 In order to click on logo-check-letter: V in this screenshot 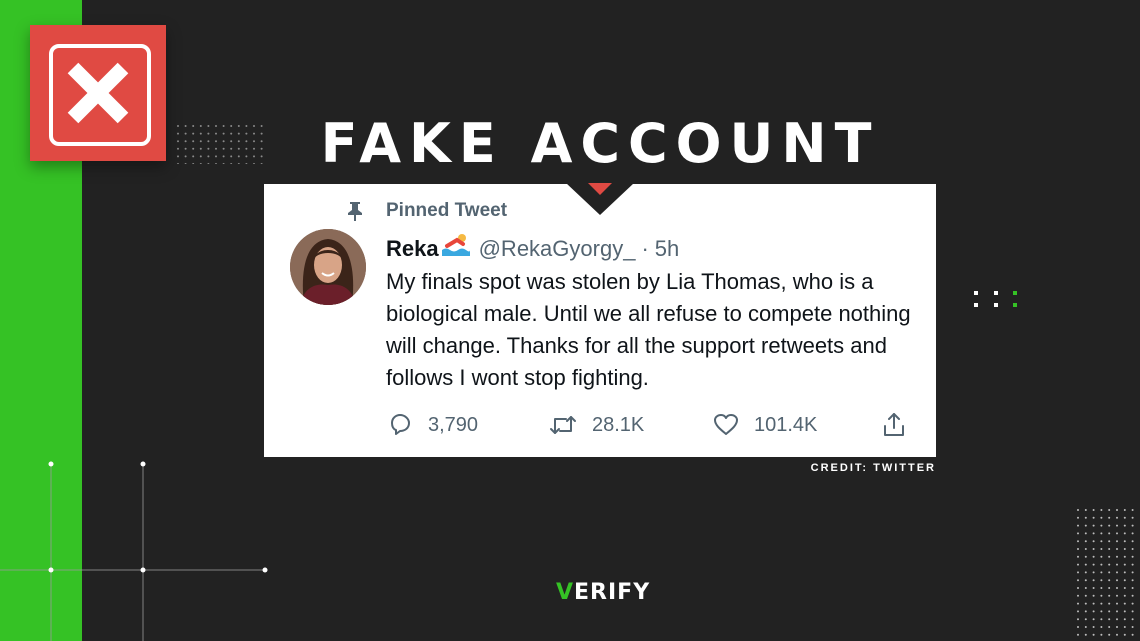, I will do `click(565, 592)`.